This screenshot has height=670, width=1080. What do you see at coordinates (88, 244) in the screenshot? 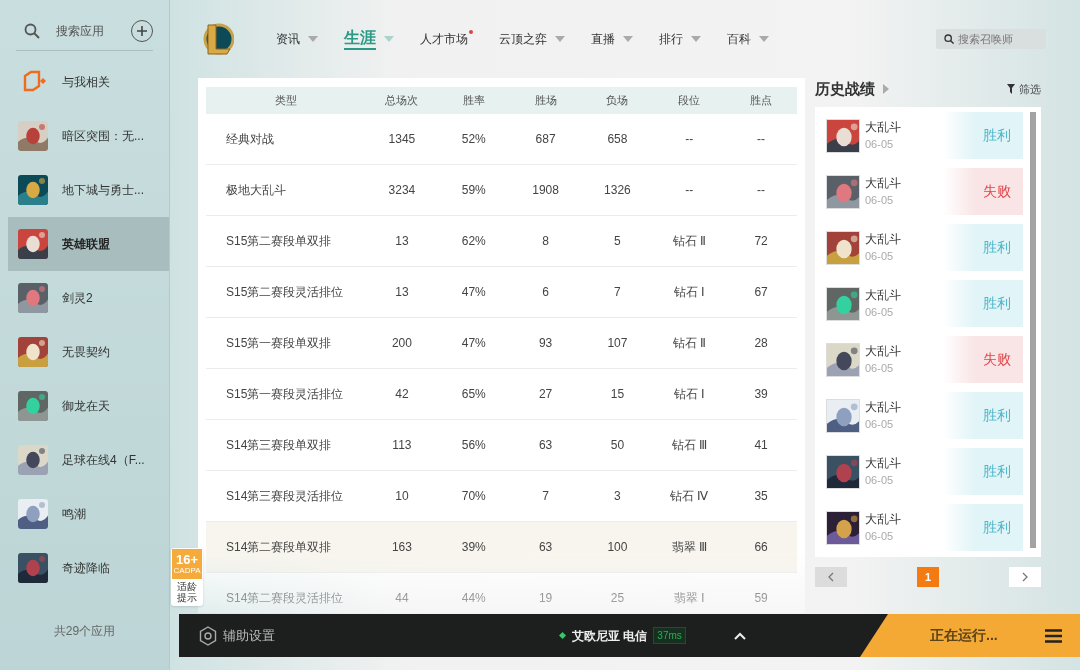
I see `sidebar-item: 英雄联盟` at bounding box center [88, 244].